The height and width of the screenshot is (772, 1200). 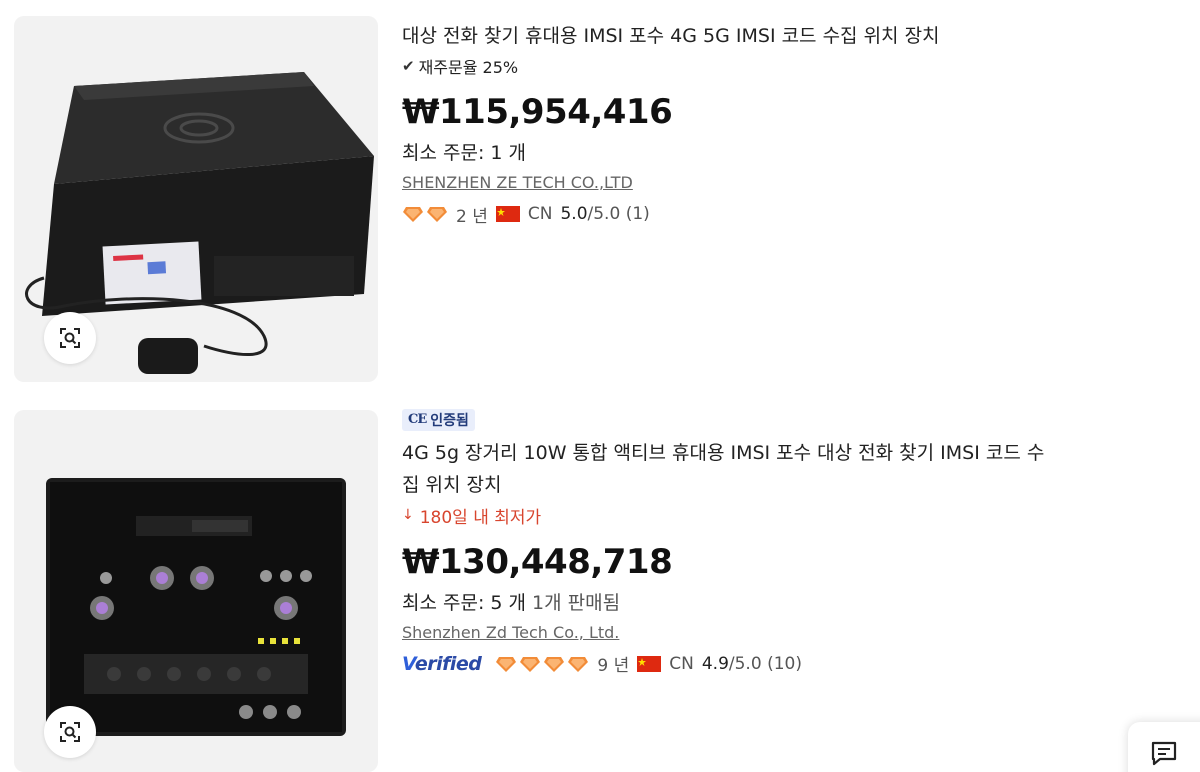 I want to click on min-order: 최소 주문: 1 개, so click(x=464, y=153).